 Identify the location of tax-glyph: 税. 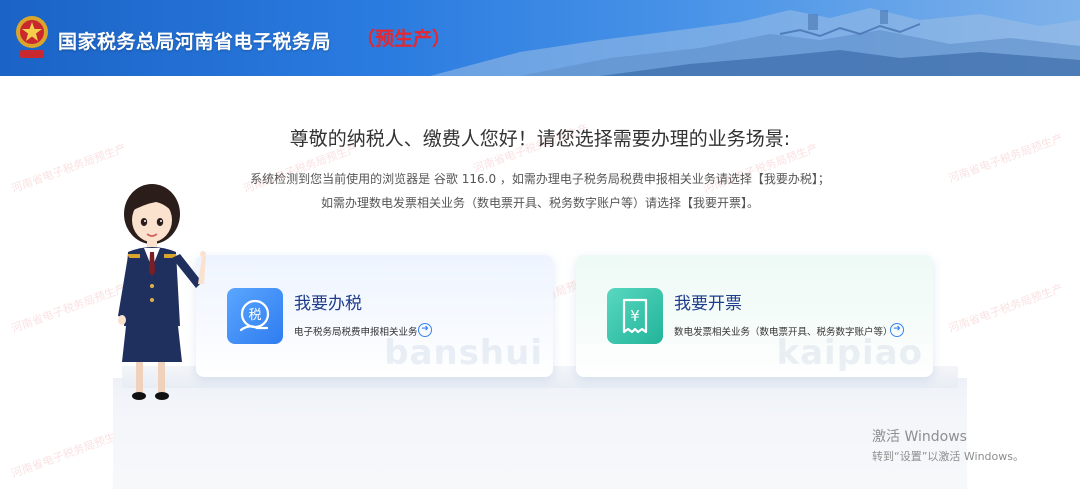
(254, 315).